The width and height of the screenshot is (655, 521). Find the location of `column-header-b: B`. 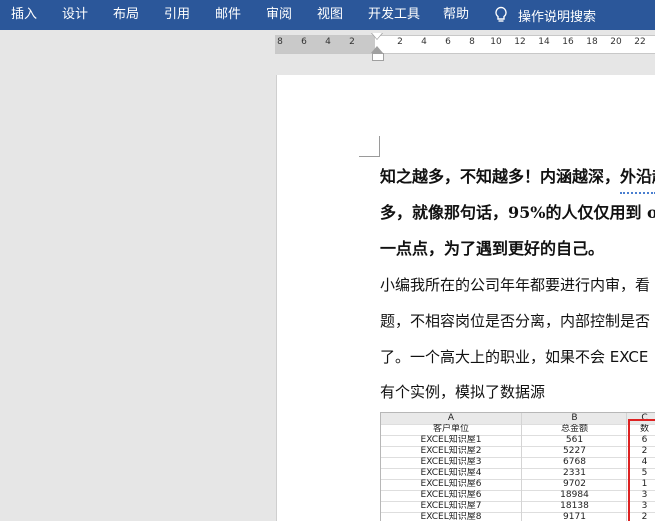

column-header-b: B is located at coordinates (574, 418).